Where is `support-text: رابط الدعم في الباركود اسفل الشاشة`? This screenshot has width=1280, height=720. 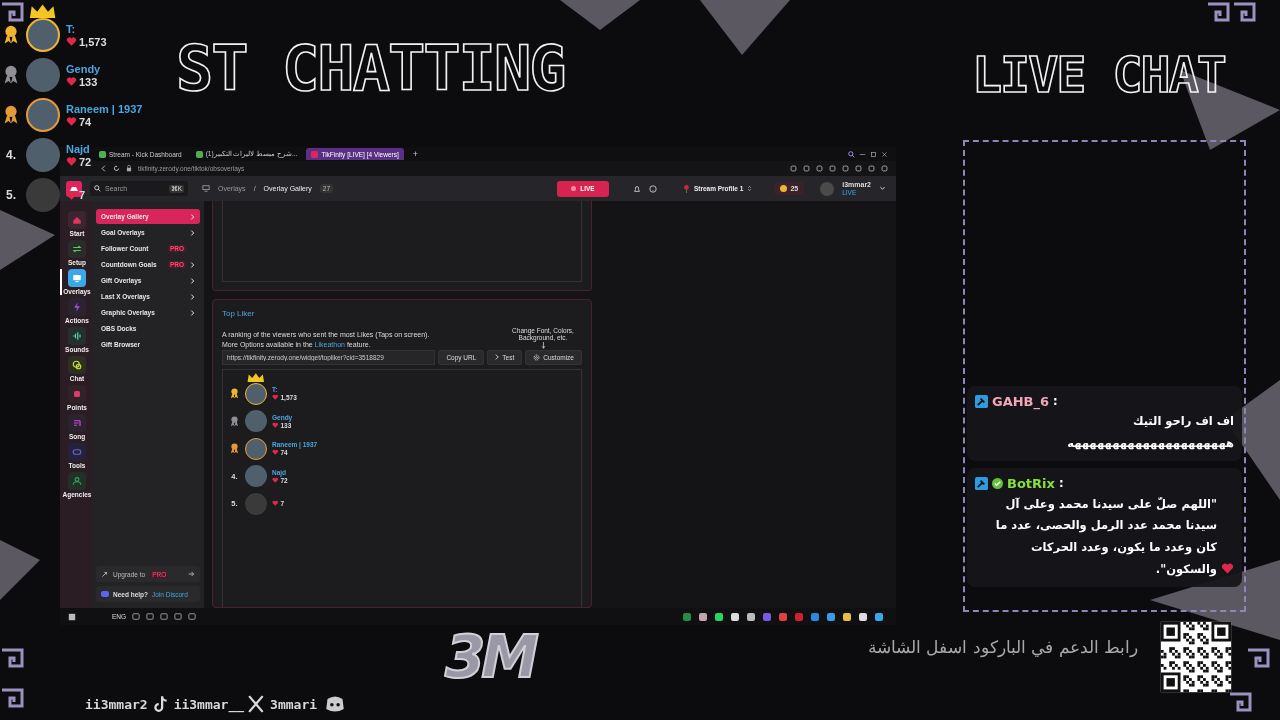
support-text: رابط الدعم في الباركود اسفل الشاشة is located at coordinates (1002, 647).